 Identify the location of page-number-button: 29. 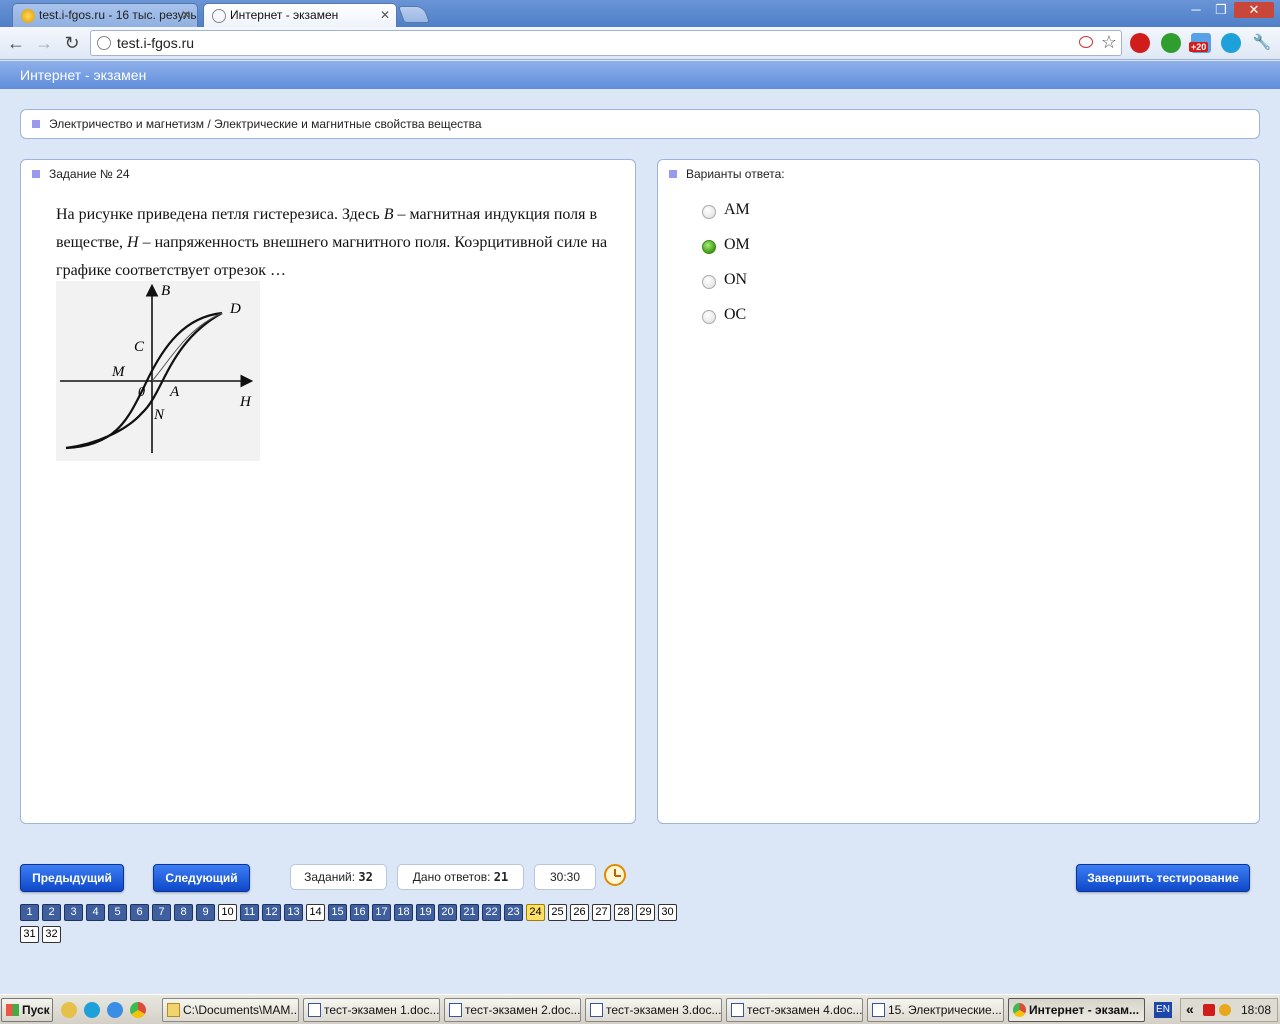
(645, 912).